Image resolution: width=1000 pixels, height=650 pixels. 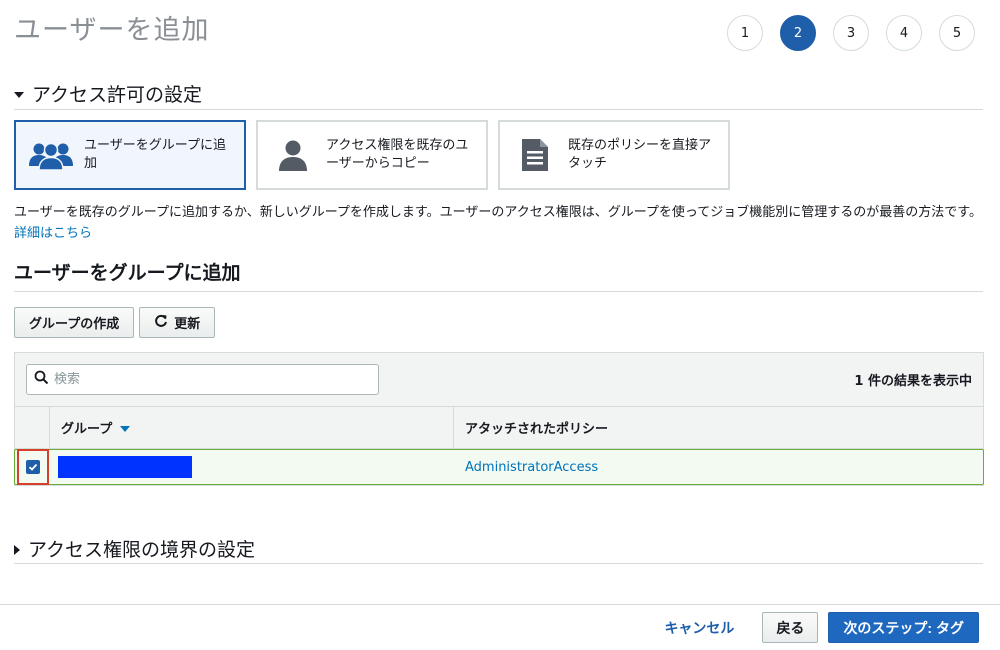 I want to click on groups-heading: ユーザーをグループに追加, so click(x=127, y=273).